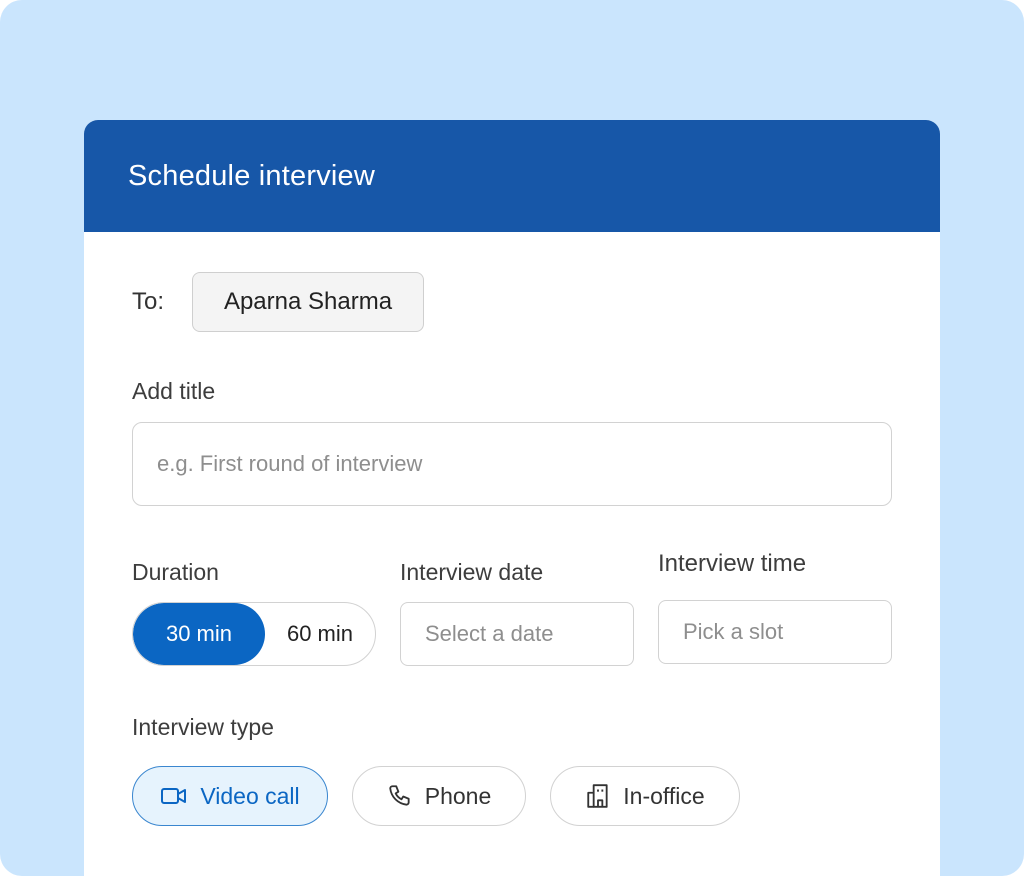 The height and width of the screenshot is (876, 1024). What do you see at coordinates (400, 796) in the screenshot?
I see `phone-icon` at bounding box center [400, 796].